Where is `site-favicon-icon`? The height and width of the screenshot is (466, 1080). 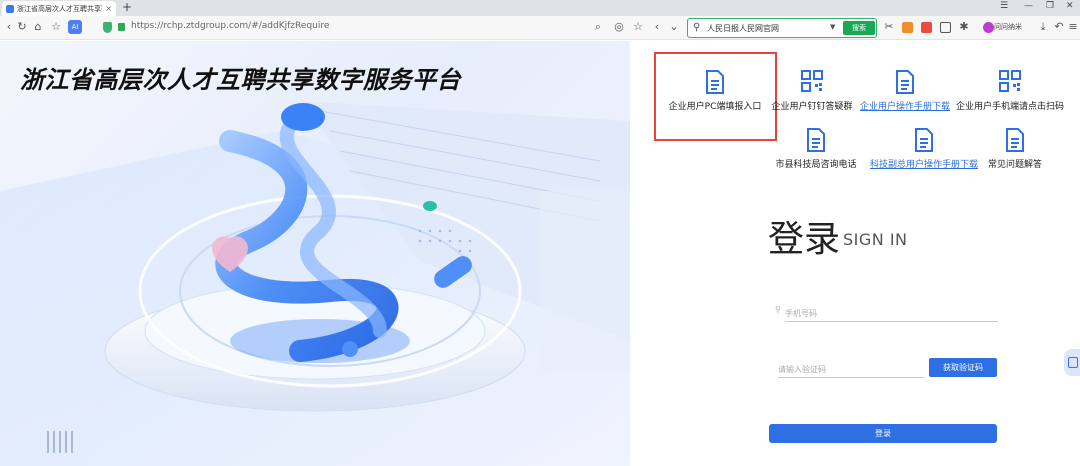 site-favicon-icon is located at coordinates (10, 8).